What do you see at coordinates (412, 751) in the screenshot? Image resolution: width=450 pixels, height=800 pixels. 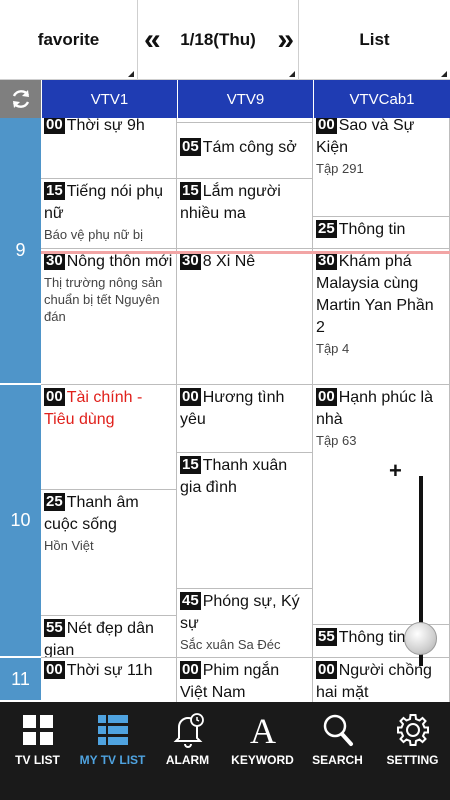 I see `nav-setting: SETTING` at bounding box center [412, 751].